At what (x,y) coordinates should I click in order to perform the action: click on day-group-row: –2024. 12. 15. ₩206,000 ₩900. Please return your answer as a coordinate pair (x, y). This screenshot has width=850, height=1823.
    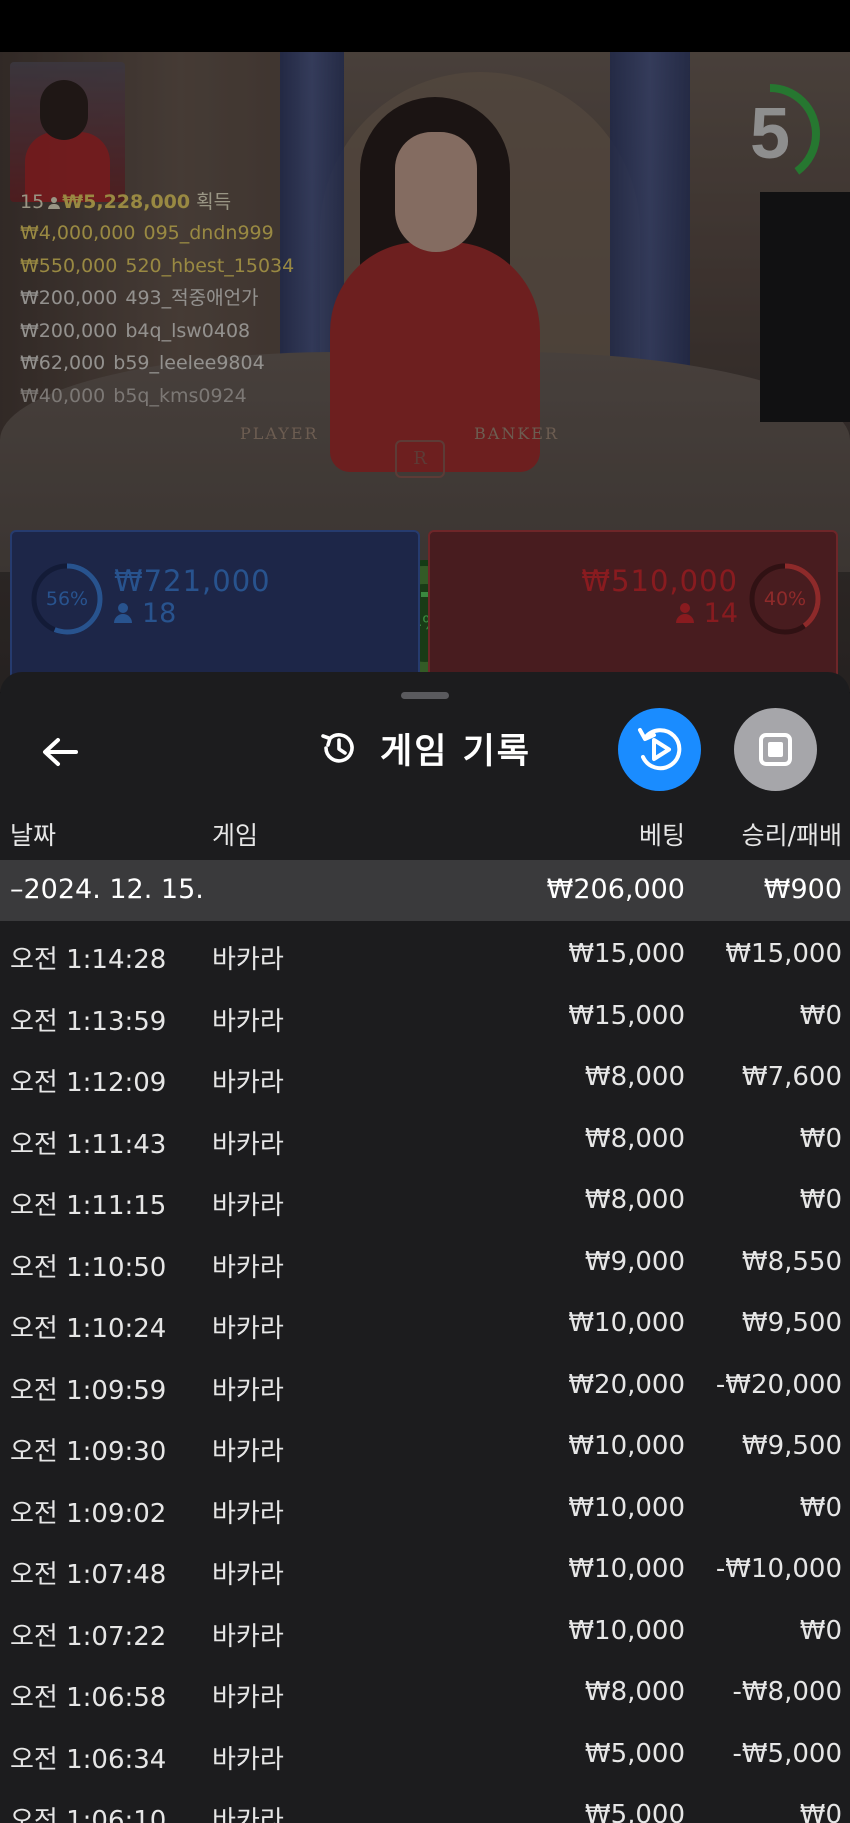
    Looking at the image, I should click on (425, 890).